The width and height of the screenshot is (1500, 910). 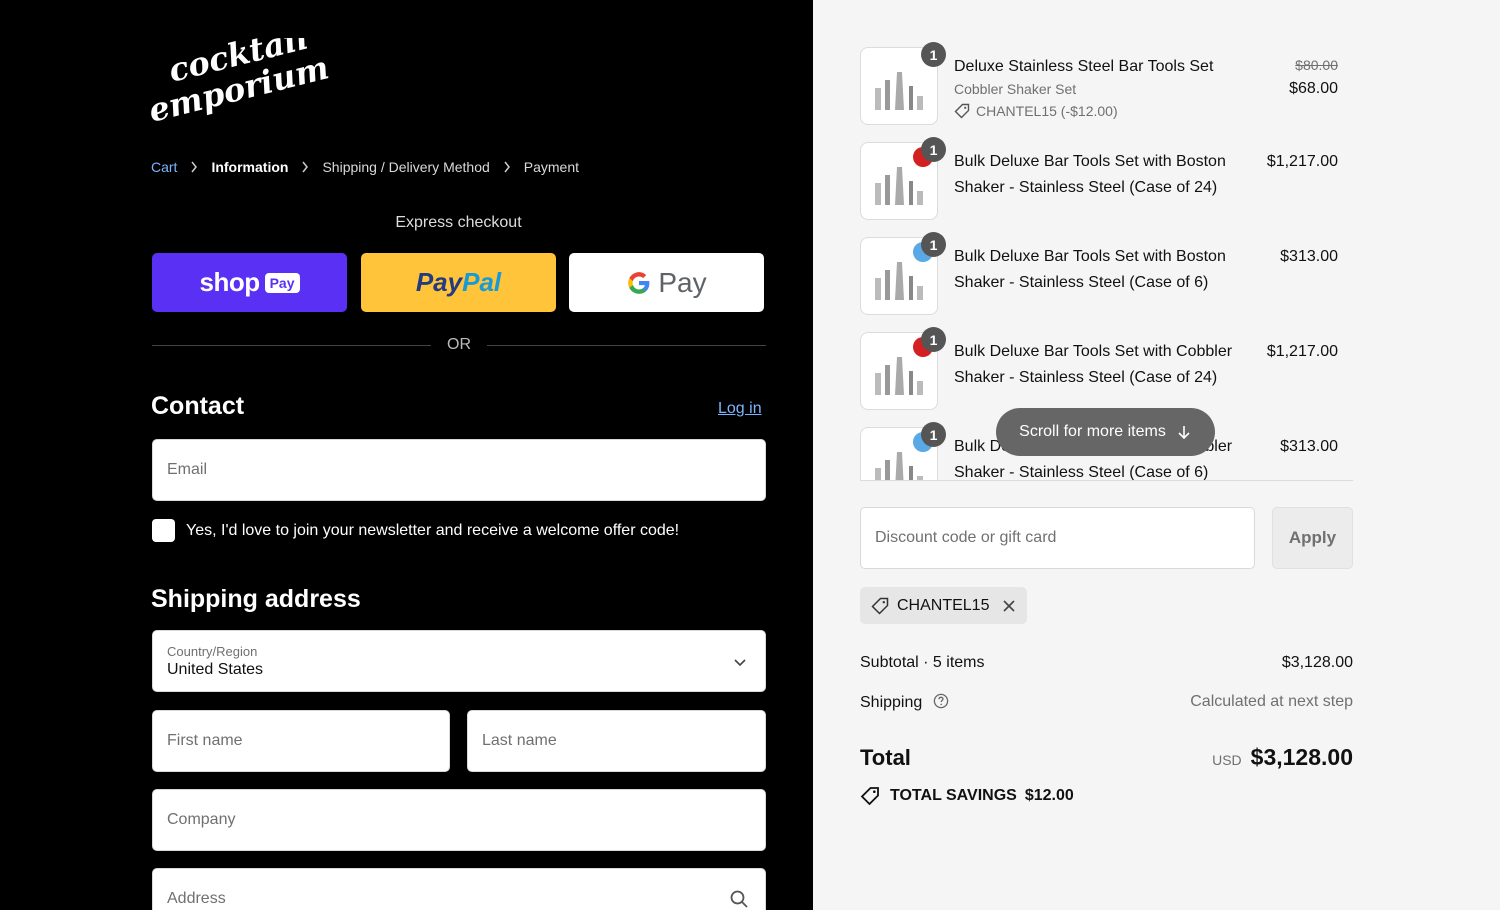 I want to click on subtotal-row: Subtotal · 5 items $3,128.00, so click(x=1106, y=663).